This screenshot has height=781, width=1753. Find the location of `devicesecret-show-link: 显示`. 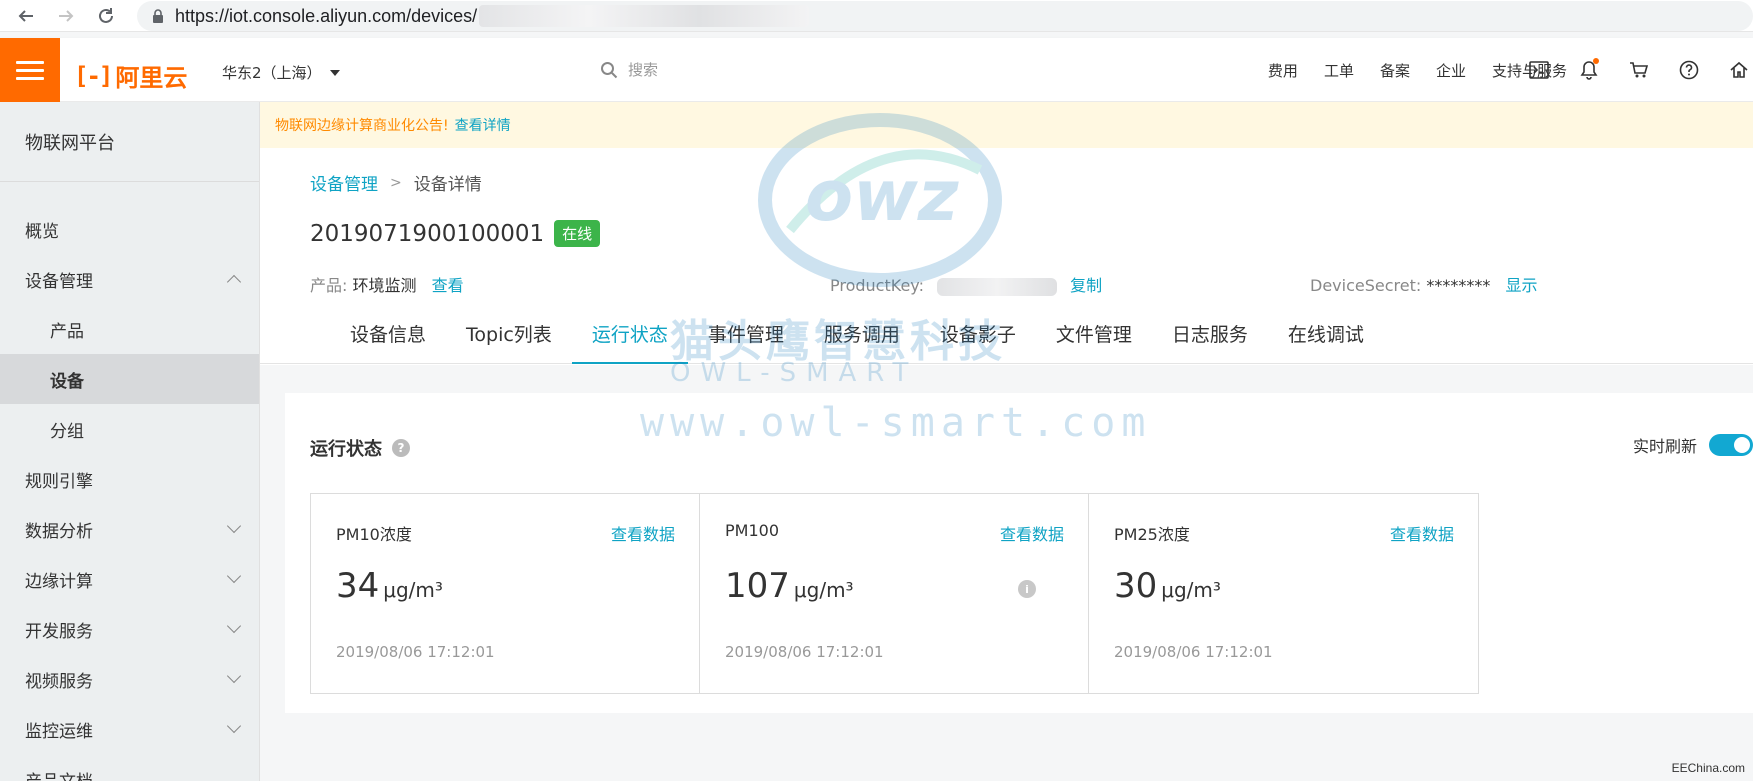

devicesecret-show-link: 显示 is located at coordinates (1521, 285).